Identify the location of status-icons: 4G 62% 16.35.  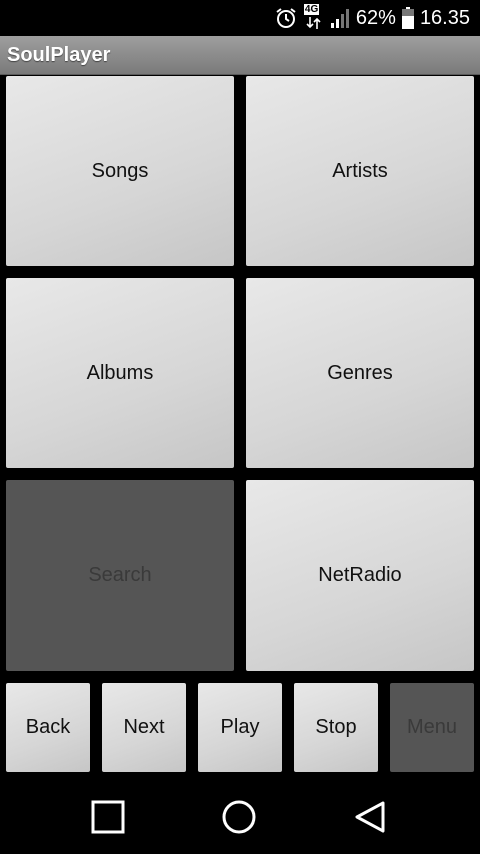
(372, 18).